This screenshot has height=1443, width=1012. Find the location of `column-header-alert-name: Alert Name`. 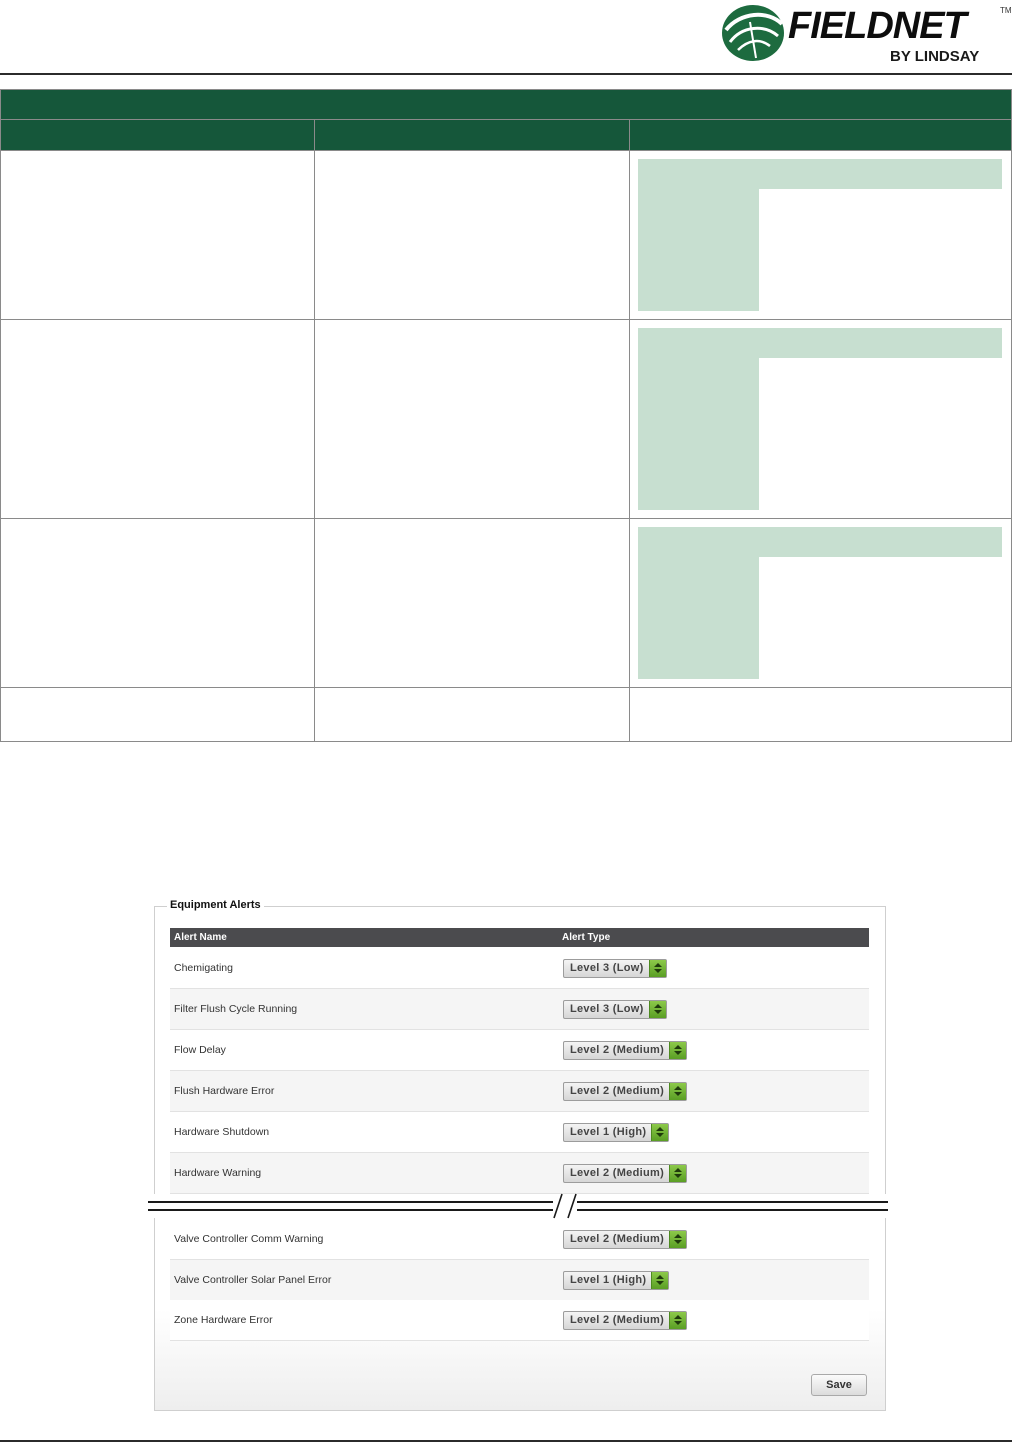

column-header-alert-name: Alert Name is located at coordinates (200, 937).